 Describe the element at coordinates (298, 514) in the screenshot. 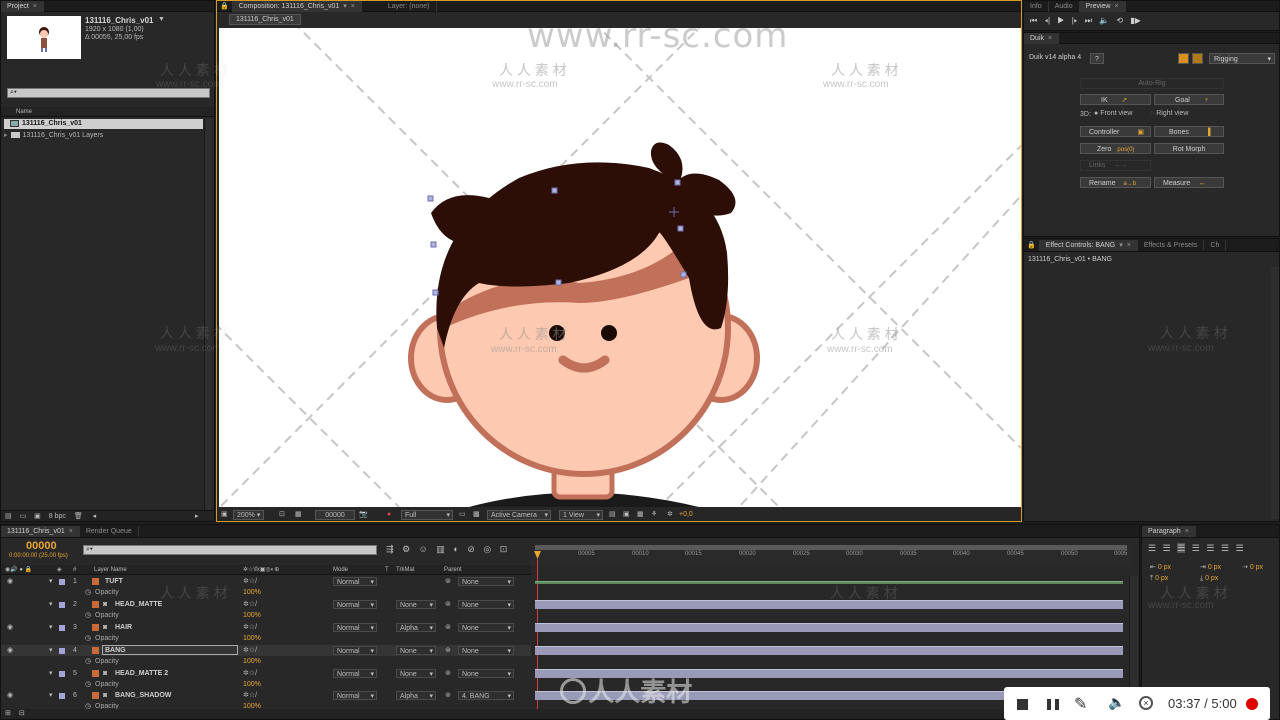

I see `grid-icon: ▦` at that location.